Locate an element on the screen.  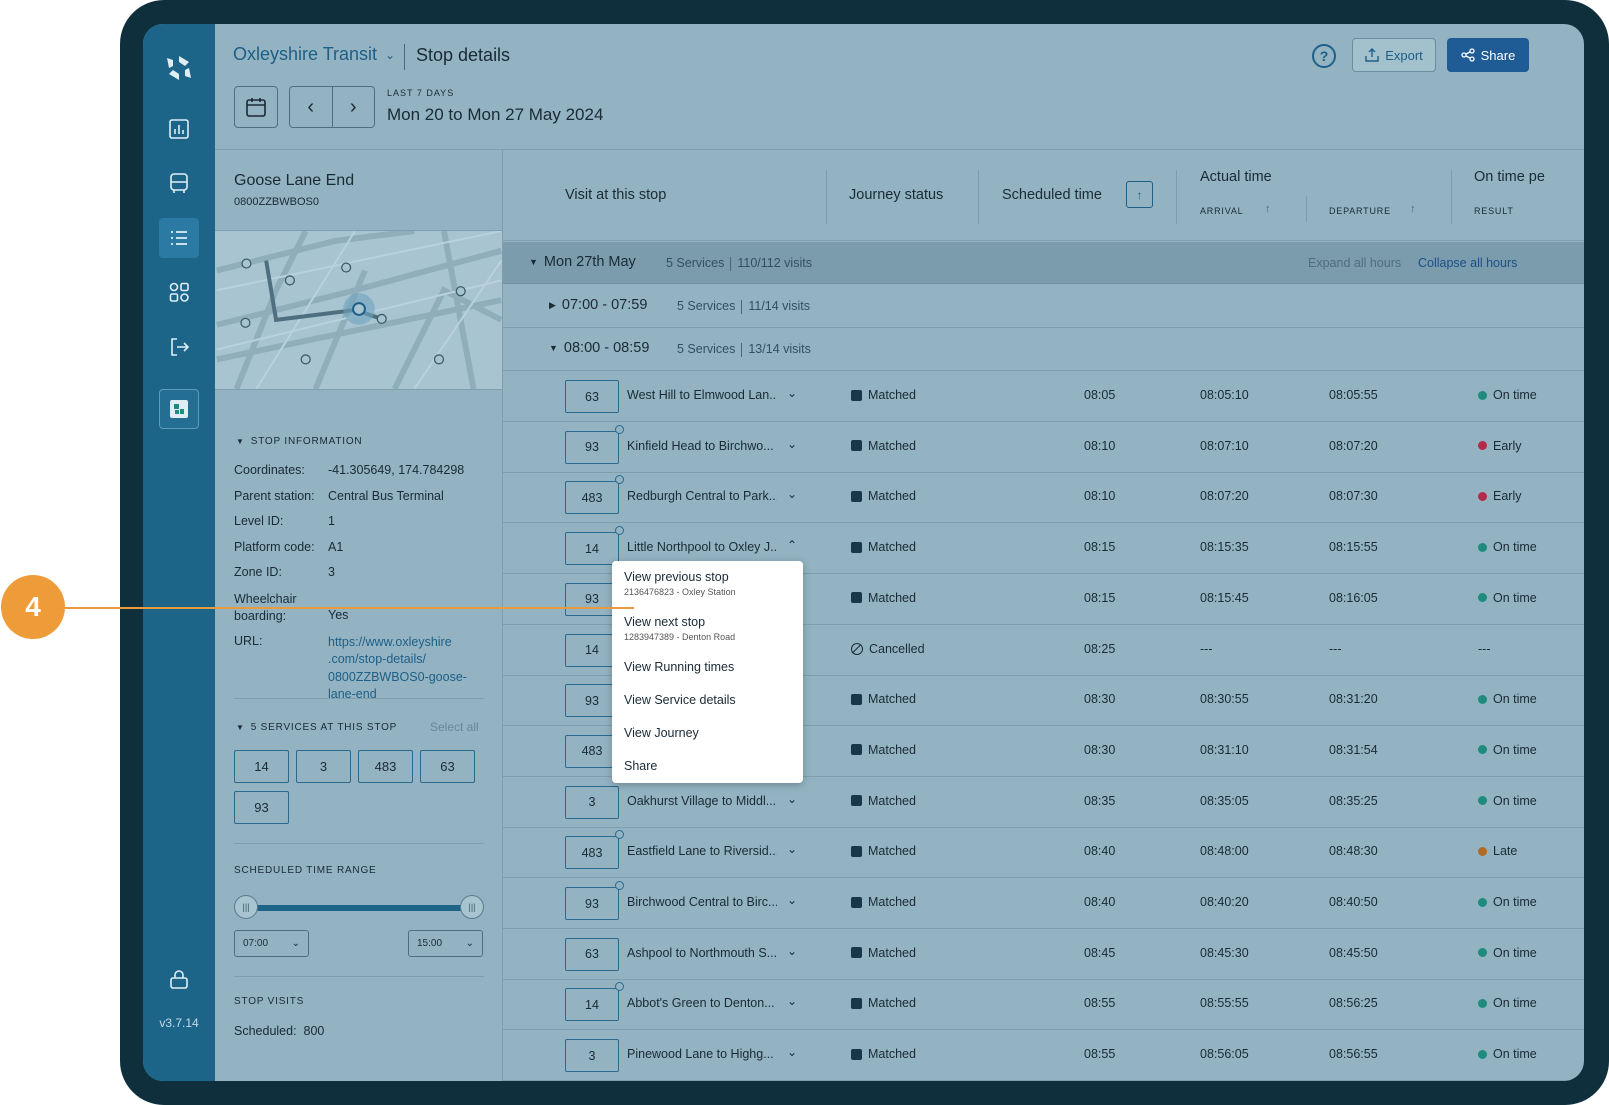
caret-down-icon: ▼ is located at coordinates (240, 727).